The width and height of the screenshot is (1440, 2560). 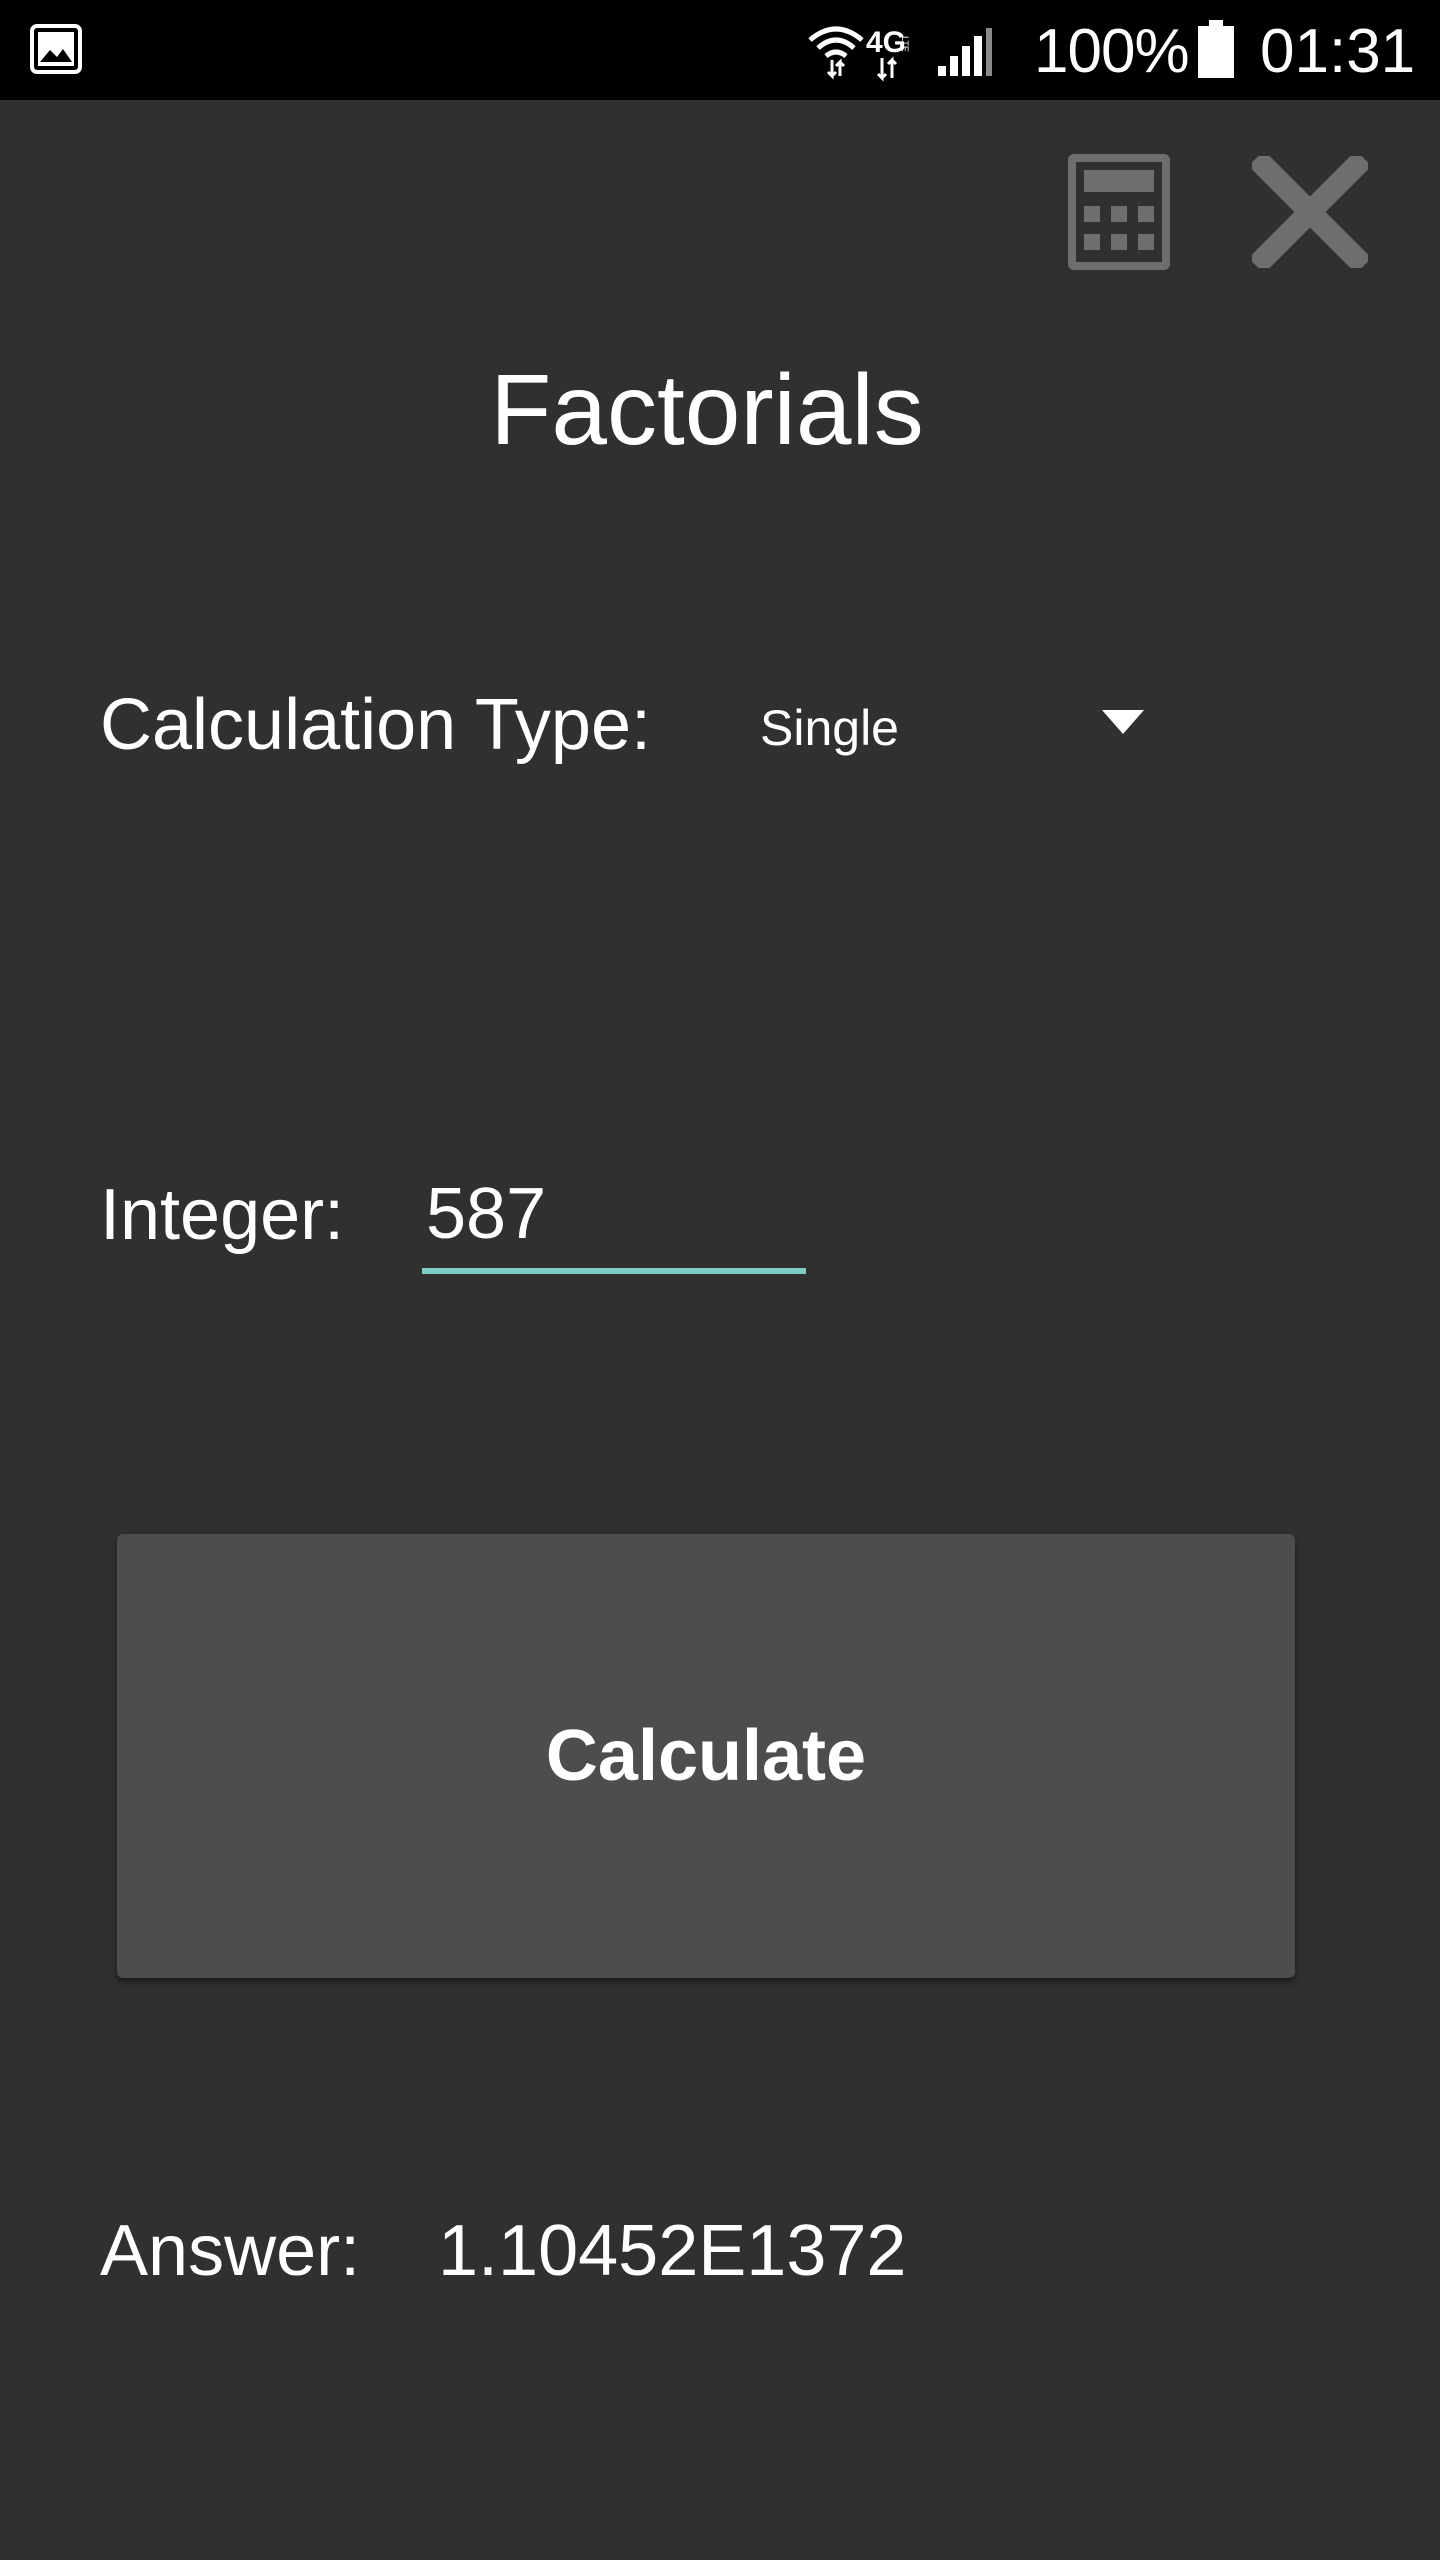 What do you see at coordinates (707, 410) in the screenshot?
I see `page-title: Factorials` at bounding box center [707, 410].